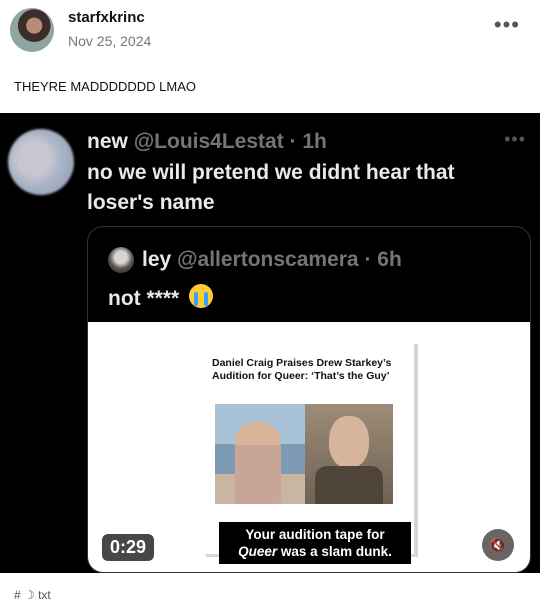 This screenshot has height=602, width=540. I want to click on tweet-display-name: new, so click(107, 141).